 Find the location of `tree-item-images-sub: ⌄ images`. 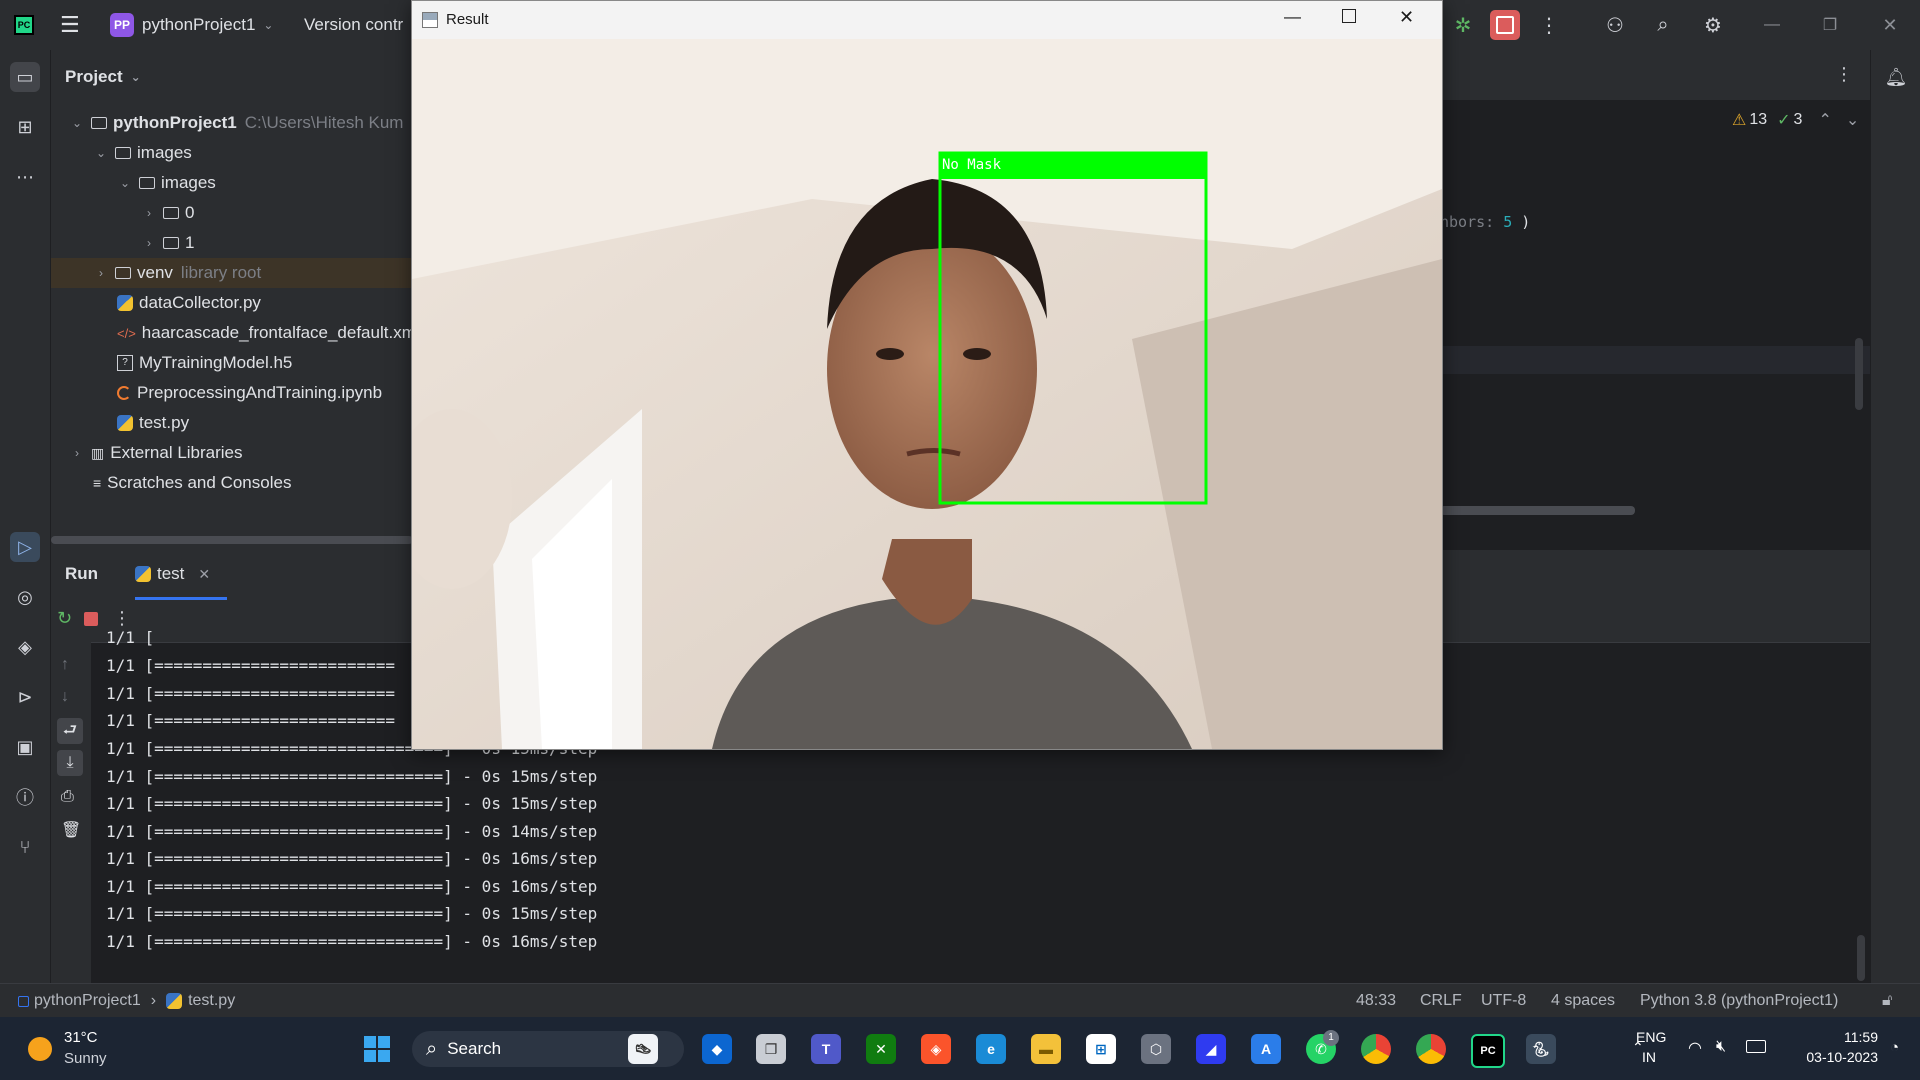

tree-item-images-sub: ⌄ images is located at coordinates (166, 183).